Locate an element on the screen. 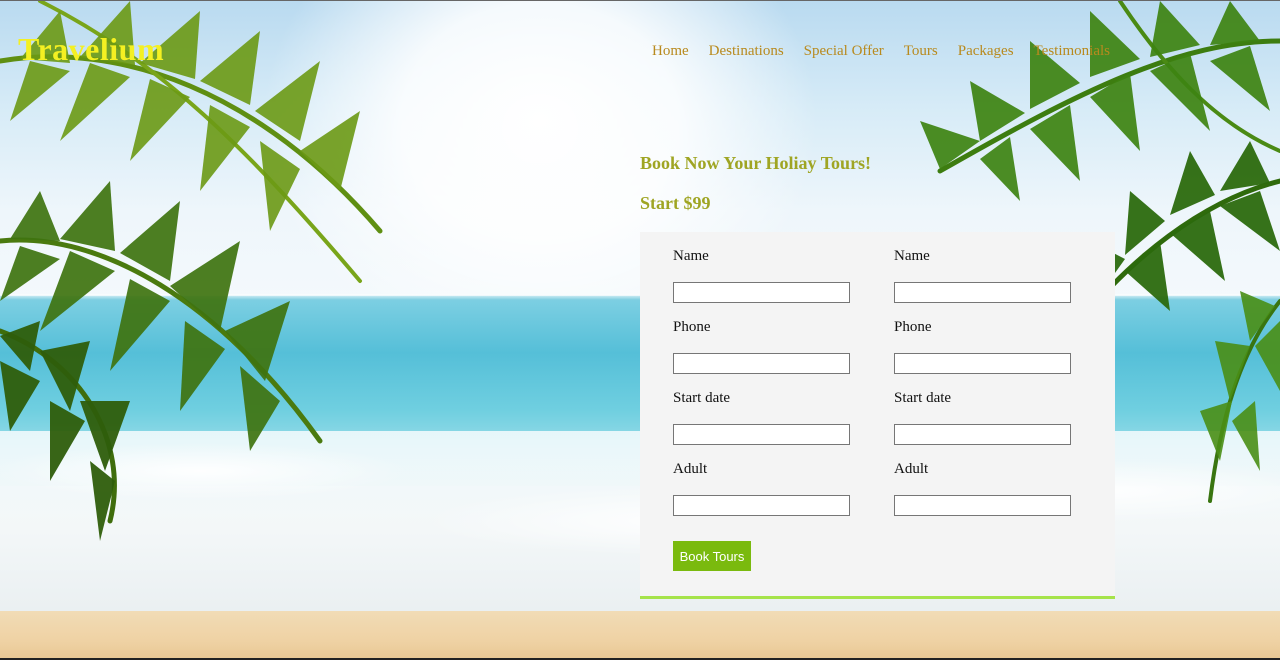 This screenshot has height=660, width=1280. booking-price: Start $99 is located at coordinates (675, 203).